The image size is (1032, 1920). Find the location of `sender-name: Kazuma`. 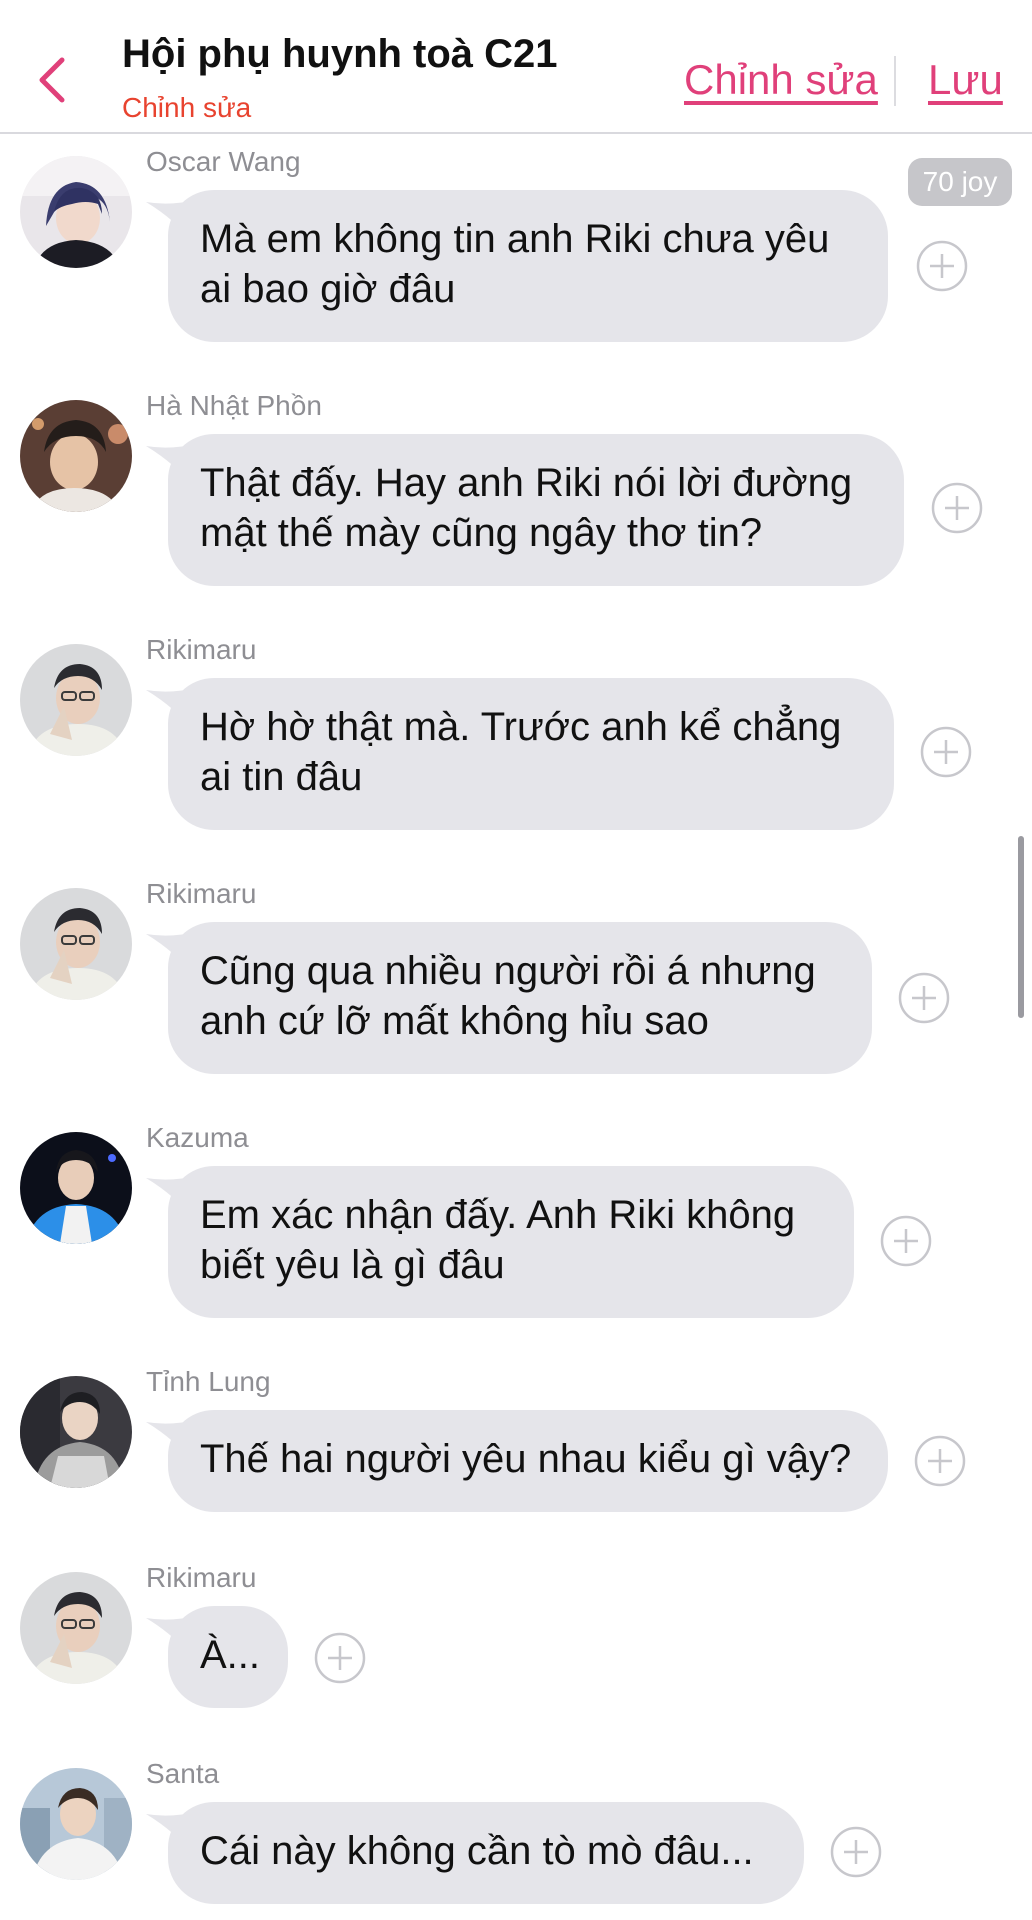

sender-name: Kazuma is located at coordinates (197, 1137).